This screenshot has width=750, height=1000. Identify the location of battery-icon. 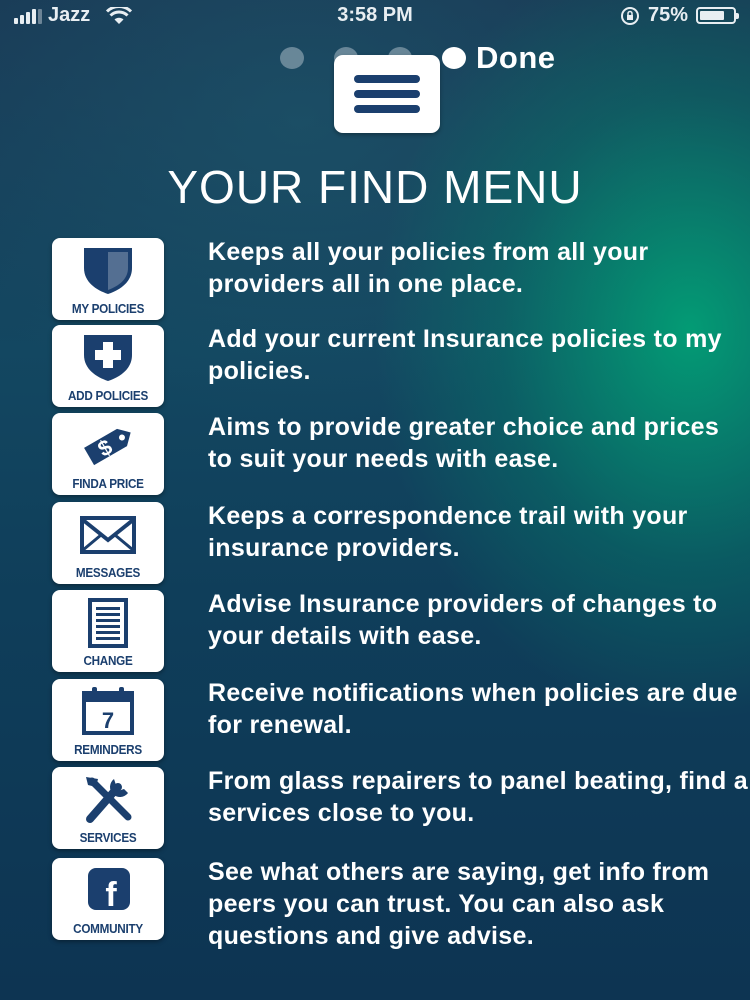
(717, 15).